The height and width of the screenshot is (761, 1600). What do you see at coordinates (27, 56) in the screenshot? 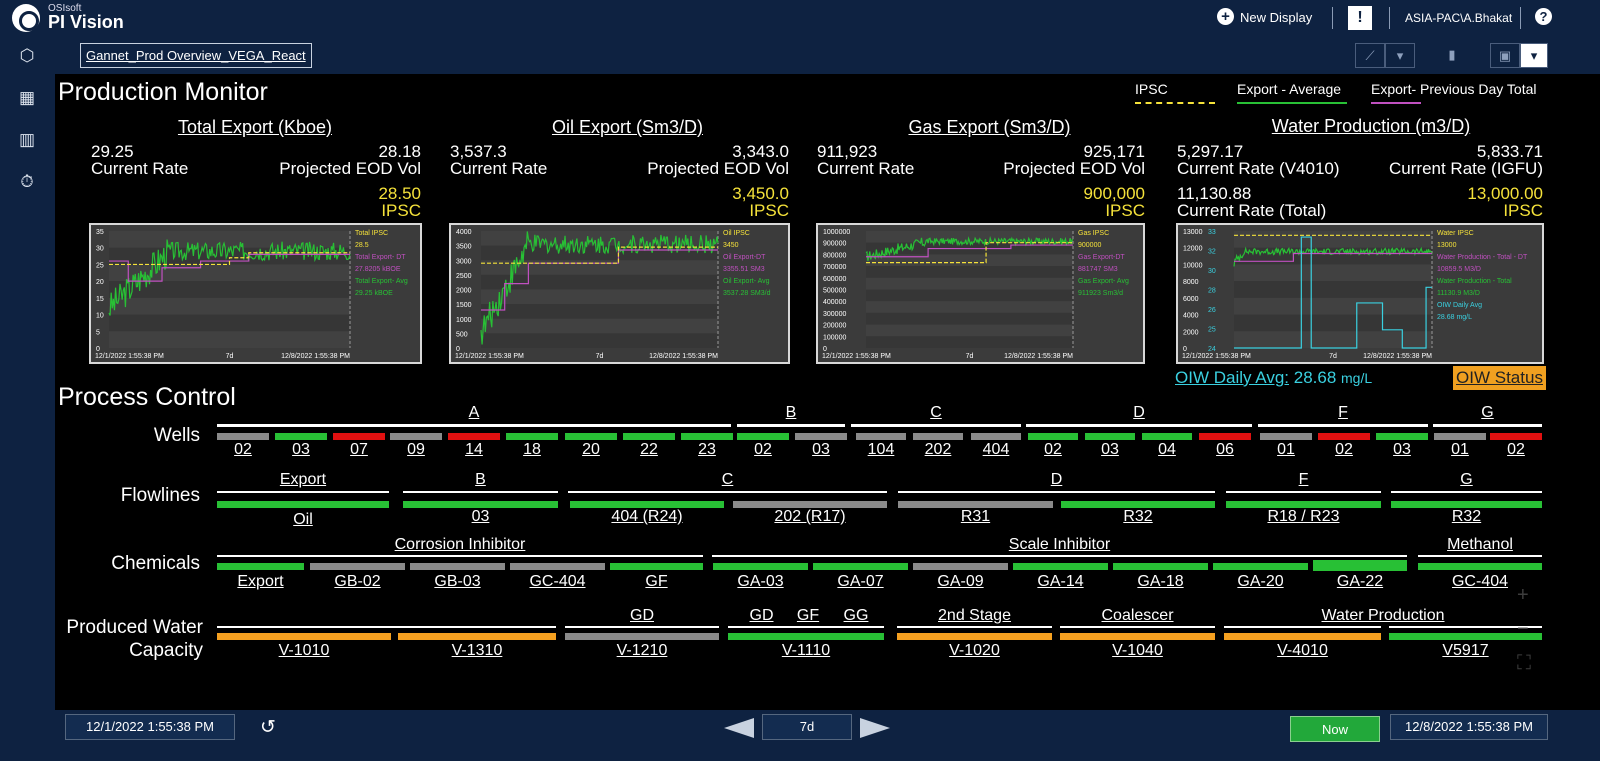
I see `cube-icon: ⬡` at bounding box center [27, 56].